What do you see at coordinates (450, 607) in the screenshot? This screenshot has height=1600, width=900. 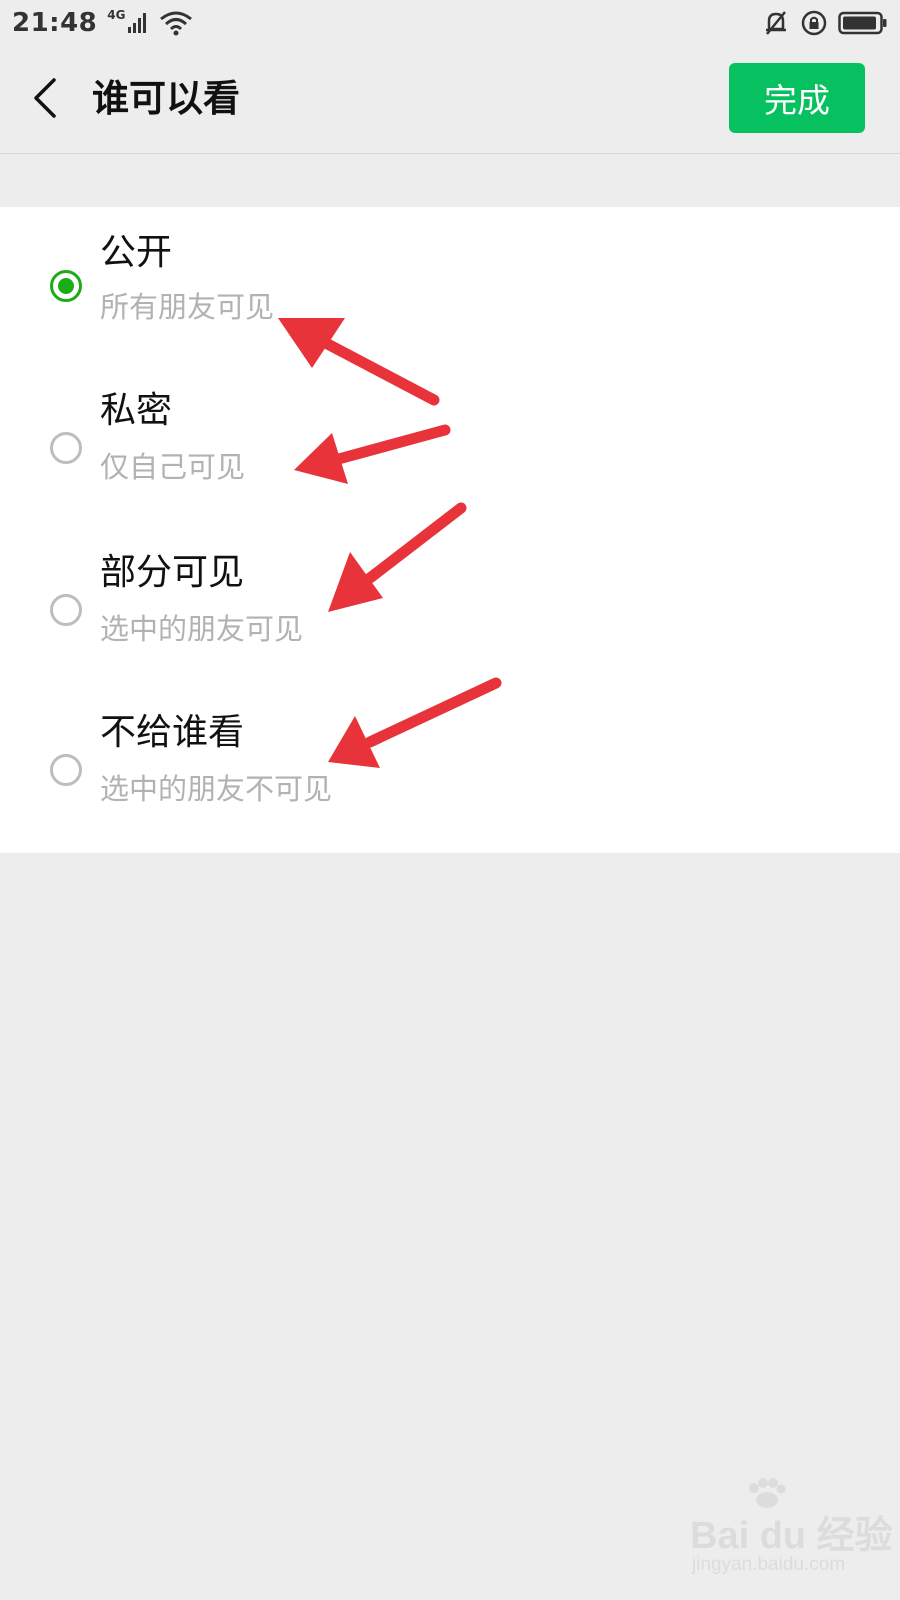 I see `option-partial: 部分可见 选中的朋友可见` at bounding box center [450, 607].